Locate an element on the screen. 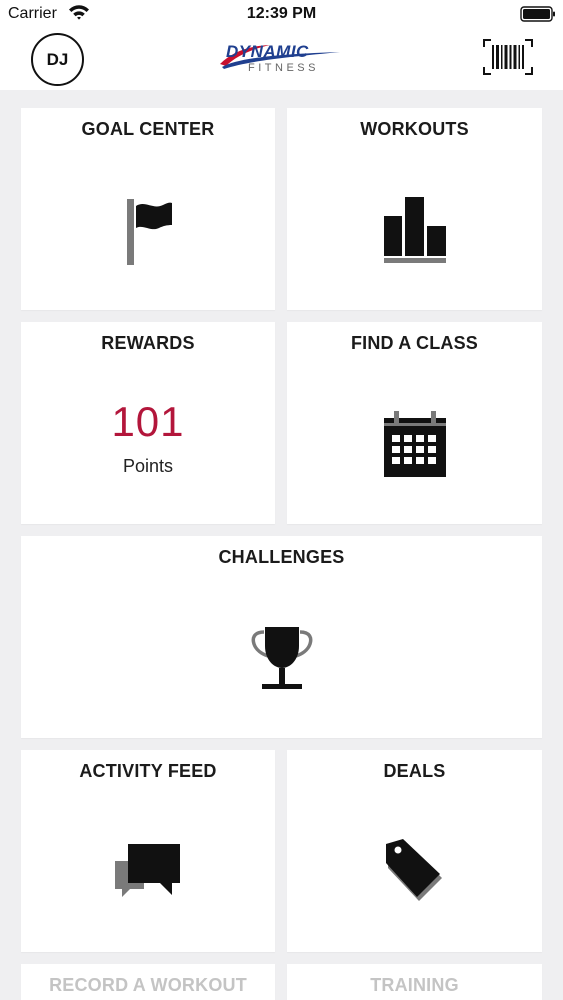  logo-sub-text: FITNESS is located at coordinates (283, 68).